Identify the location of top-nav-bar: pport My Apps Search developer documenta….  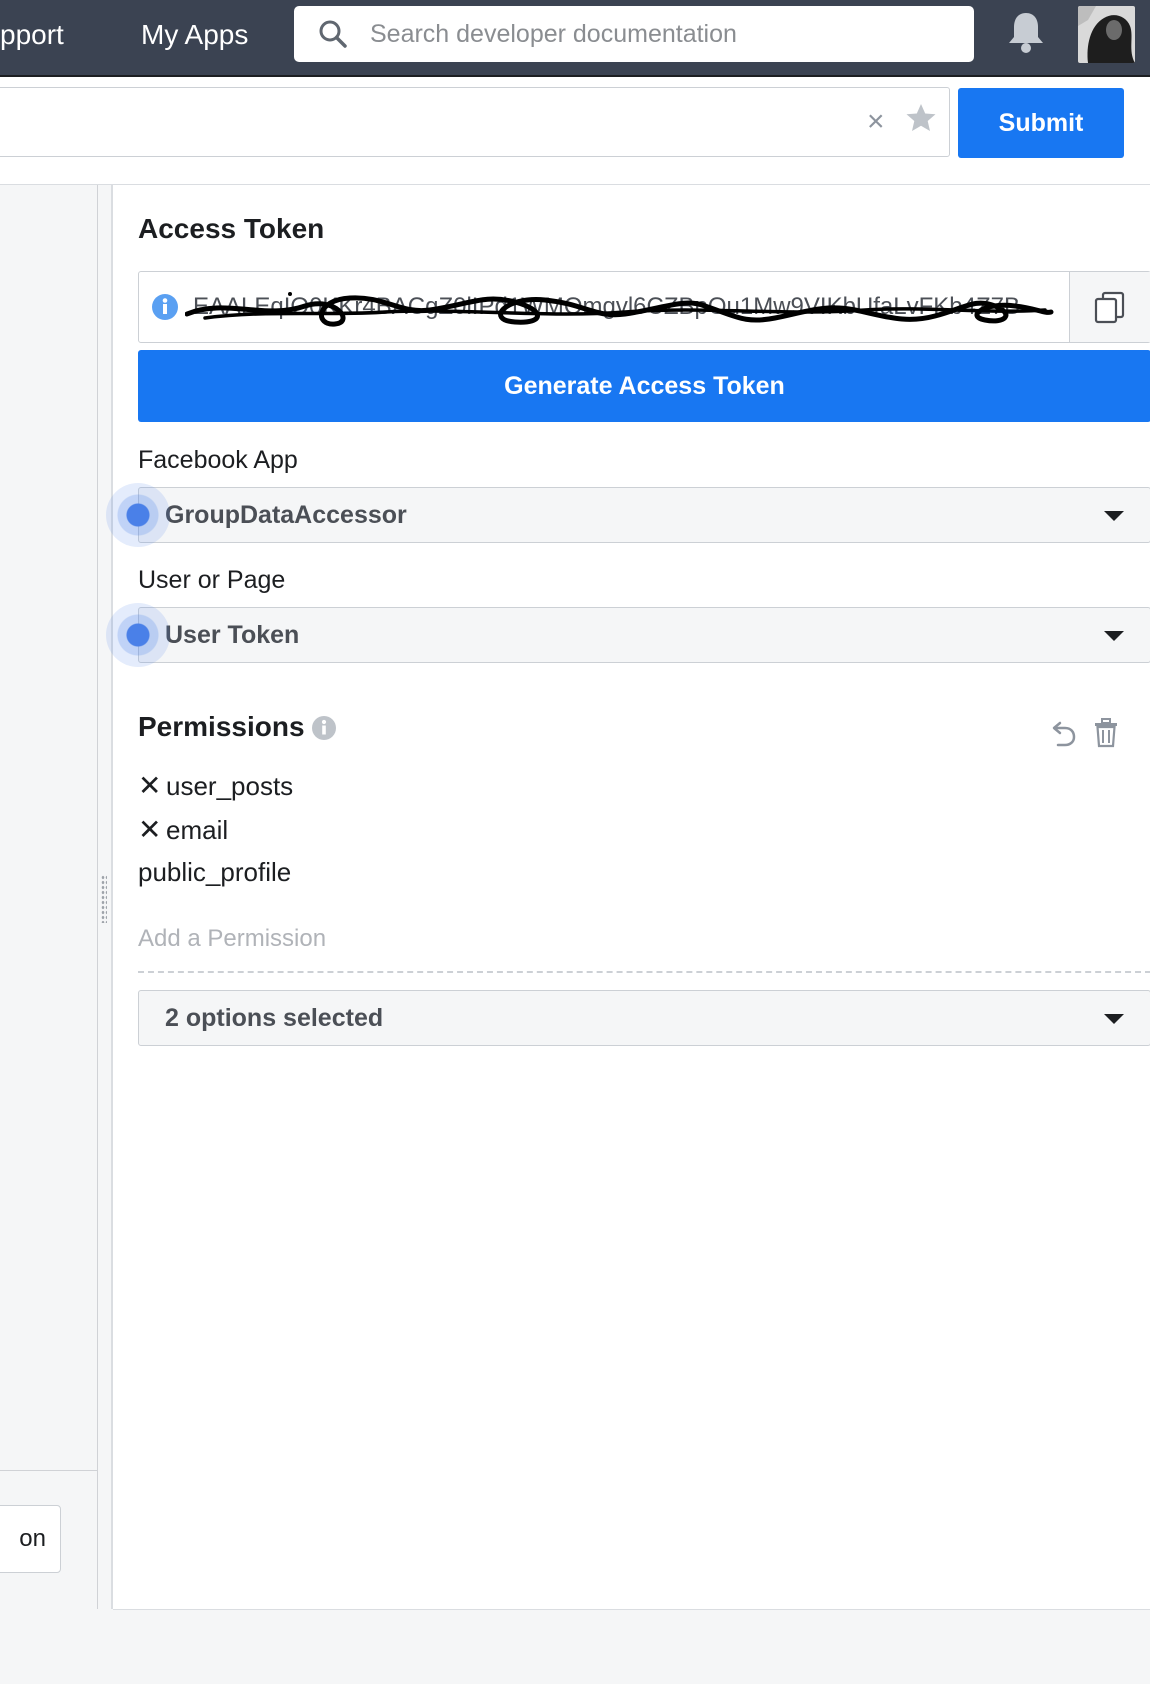
(575, 38).